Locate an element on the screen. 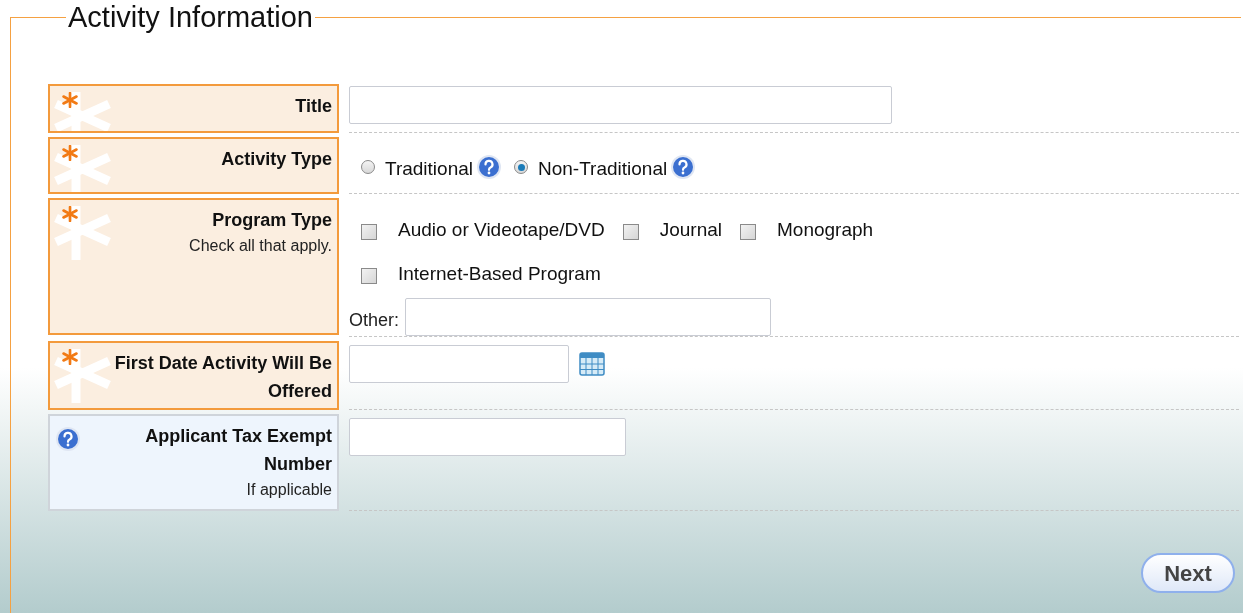 Image resolution: width=1243 pixels, height=613 pixels. checkbox-label: Audio or Videotape/DVD is located at coordinates (501, 229).